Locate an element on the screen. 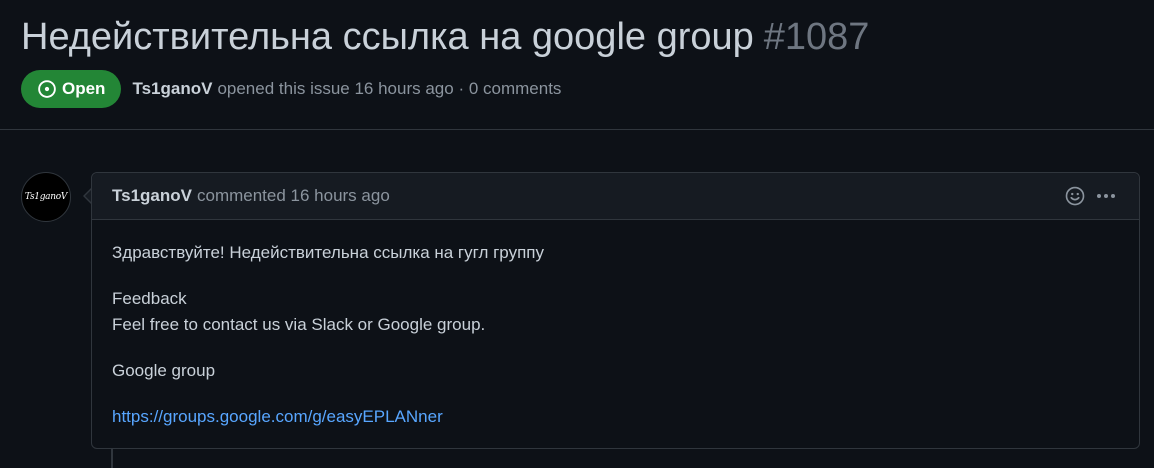  header-divider is located at coordinates (577, 129).